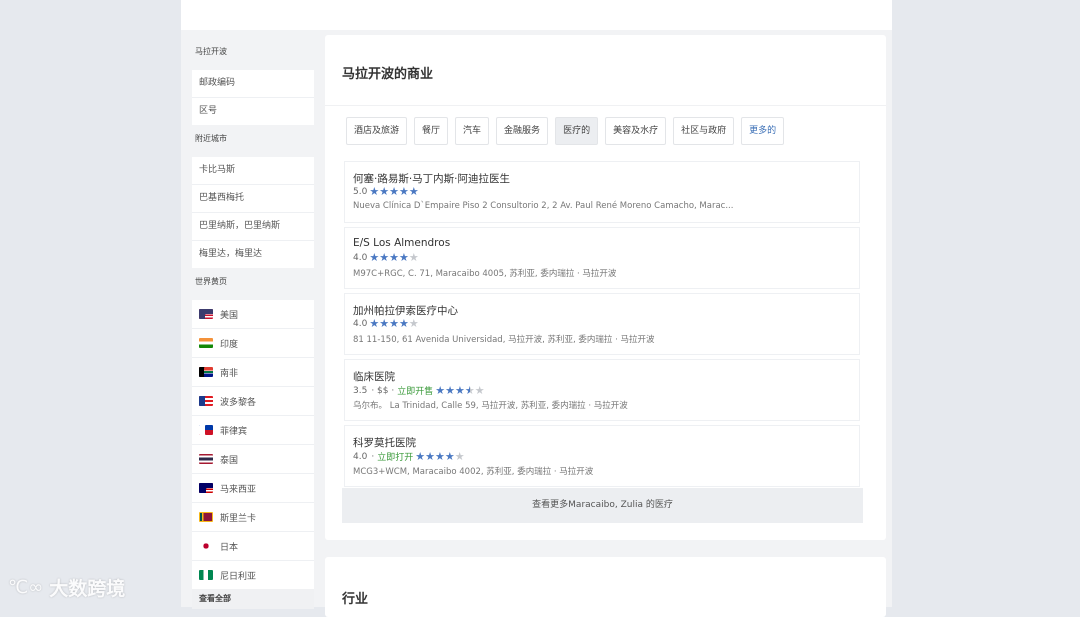 This screenshot has height=617, width=1080. Describe the element at coordinates (388, 74) in the screenshot. I see `page-title: 马拉开波的商业` at that location.